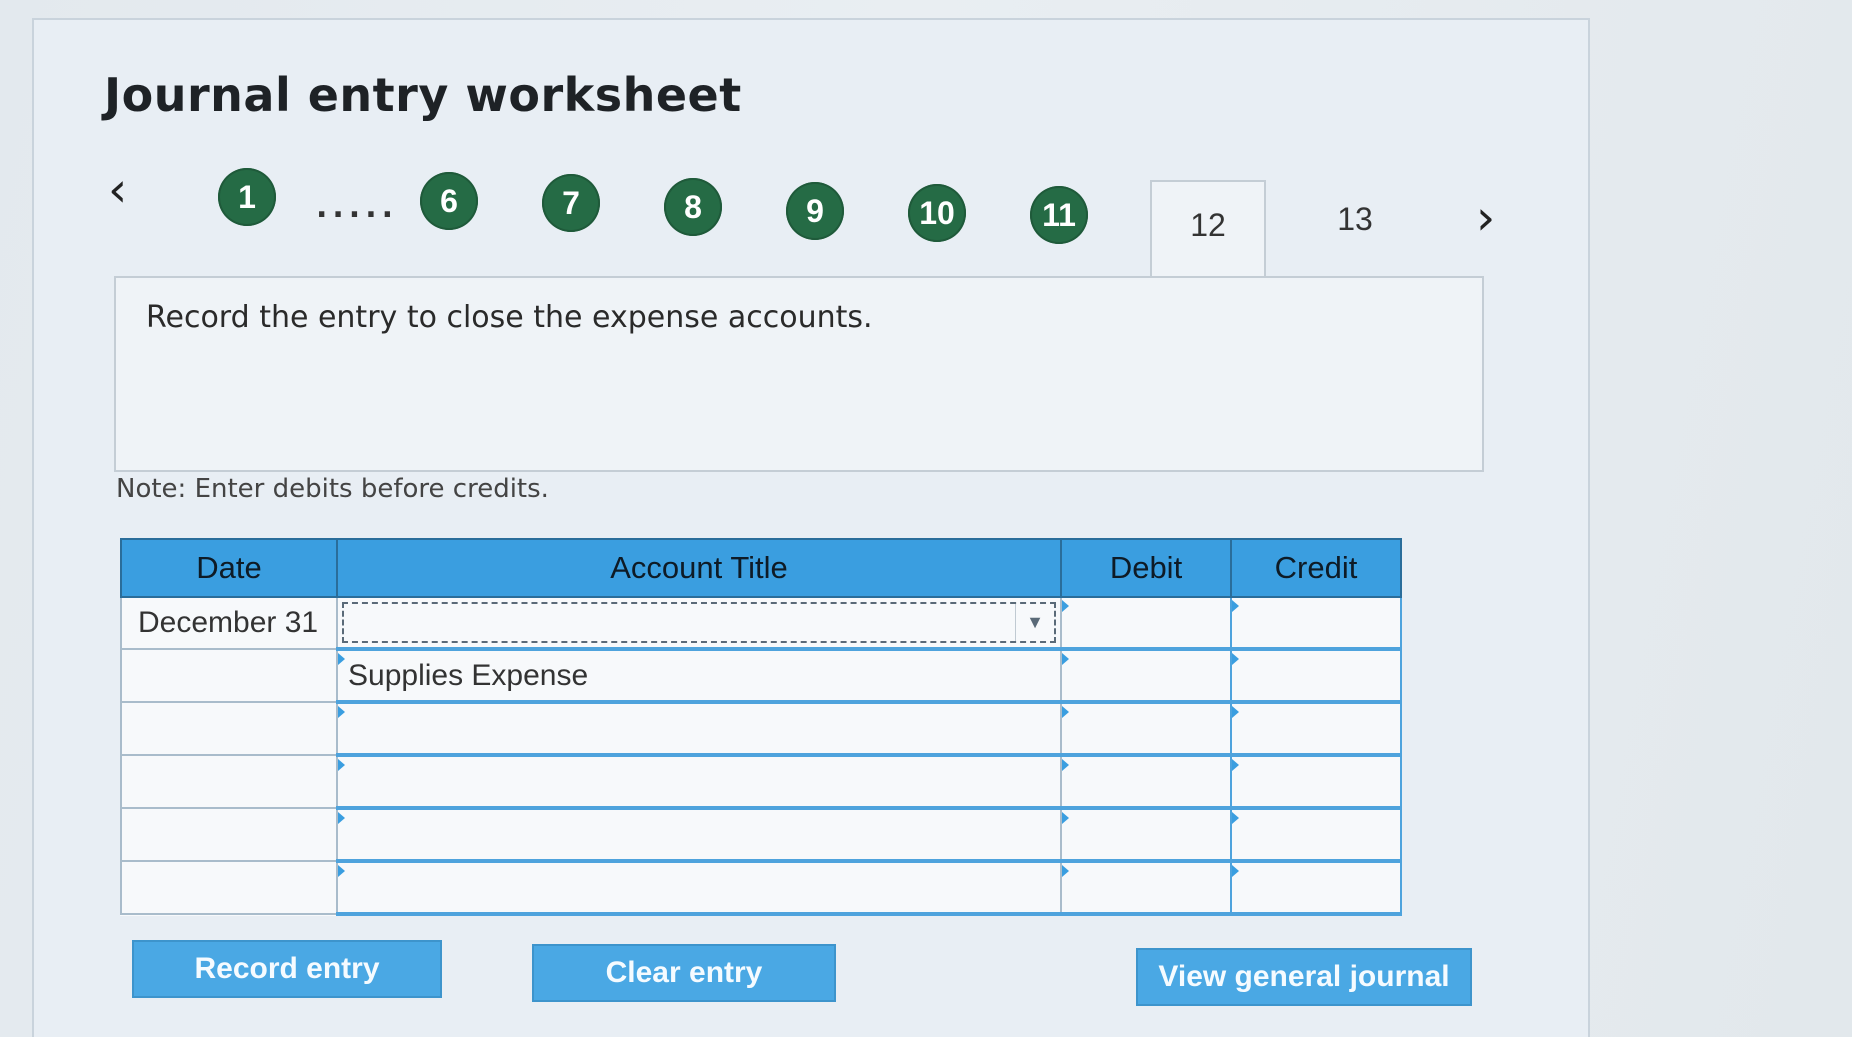 The height and width of the screenshot is (1037, 1852). What do you see at coordinates (815, 211) in the screenshot?
I see `step-9-button: 9` at bounding box center [815, 211].